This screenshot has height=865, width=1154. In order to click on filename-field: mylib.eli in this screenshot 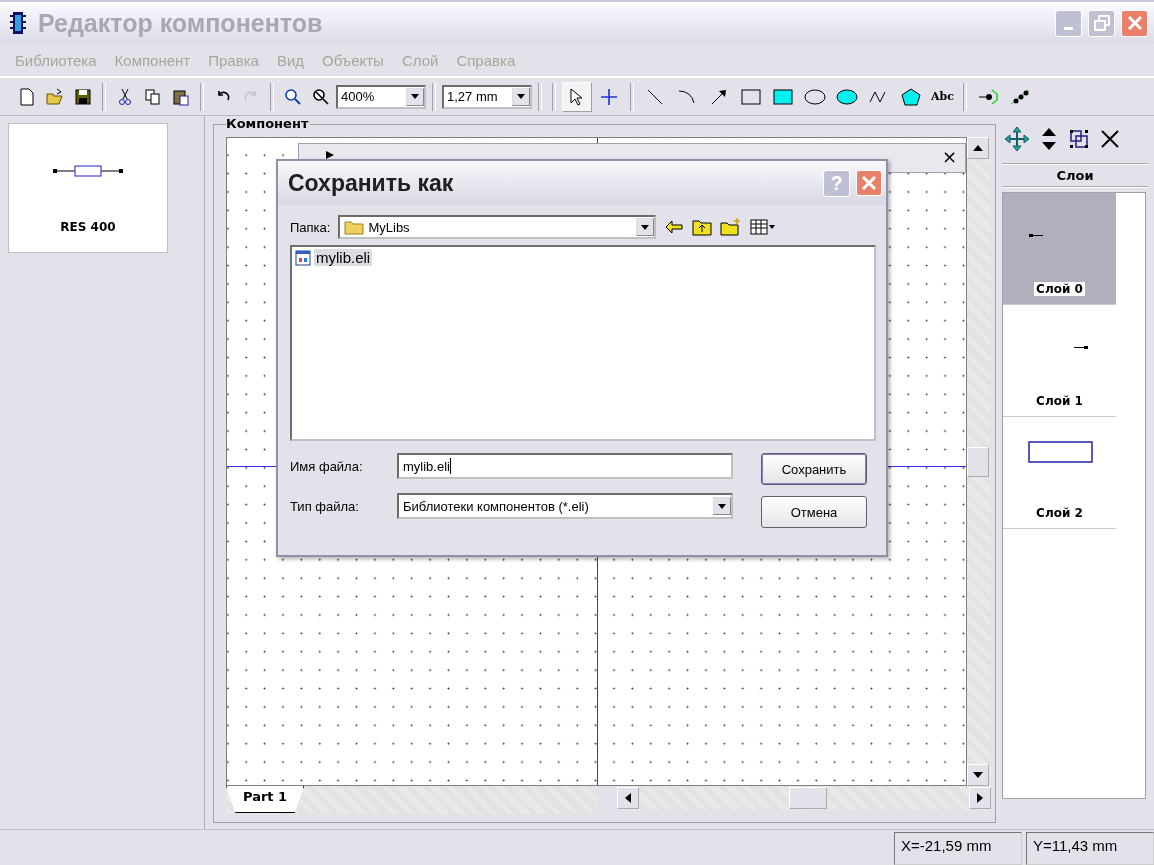, I will do `click(565, 466)`.